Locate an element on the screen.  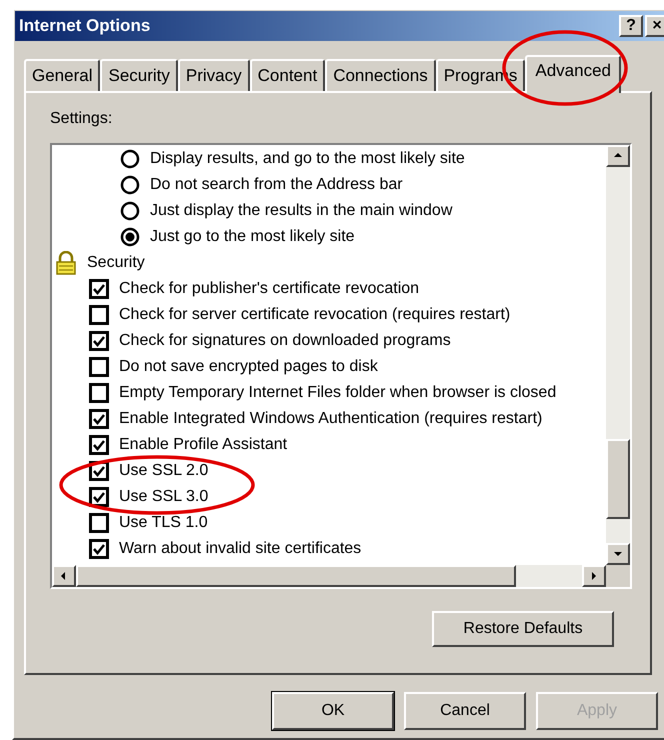
option-label: Enable Profile Assistant is located at coordinates (203, 445).